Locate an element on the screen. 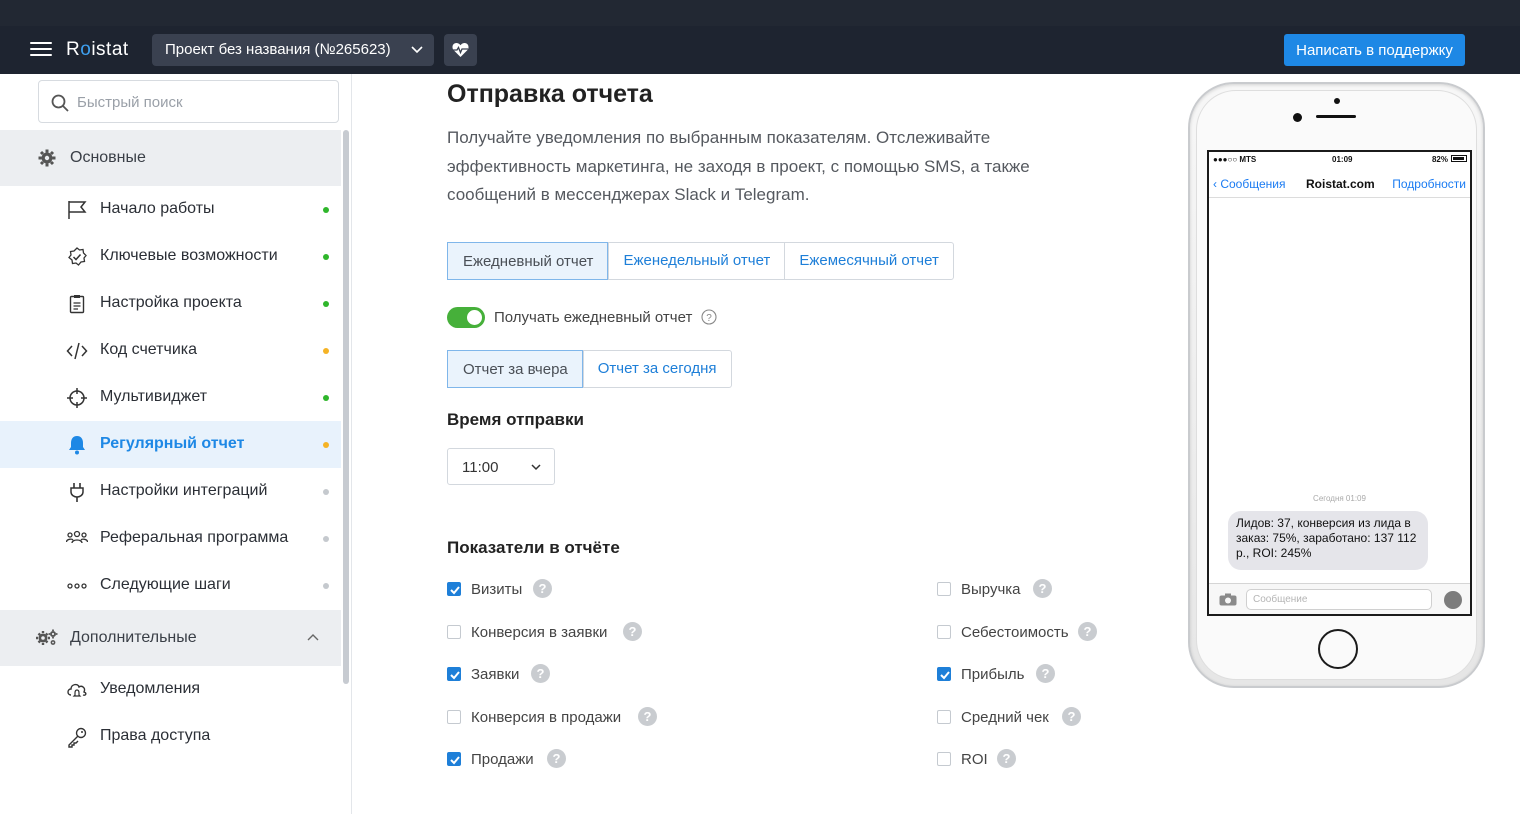  search-input is located at coordinates (202, 102).